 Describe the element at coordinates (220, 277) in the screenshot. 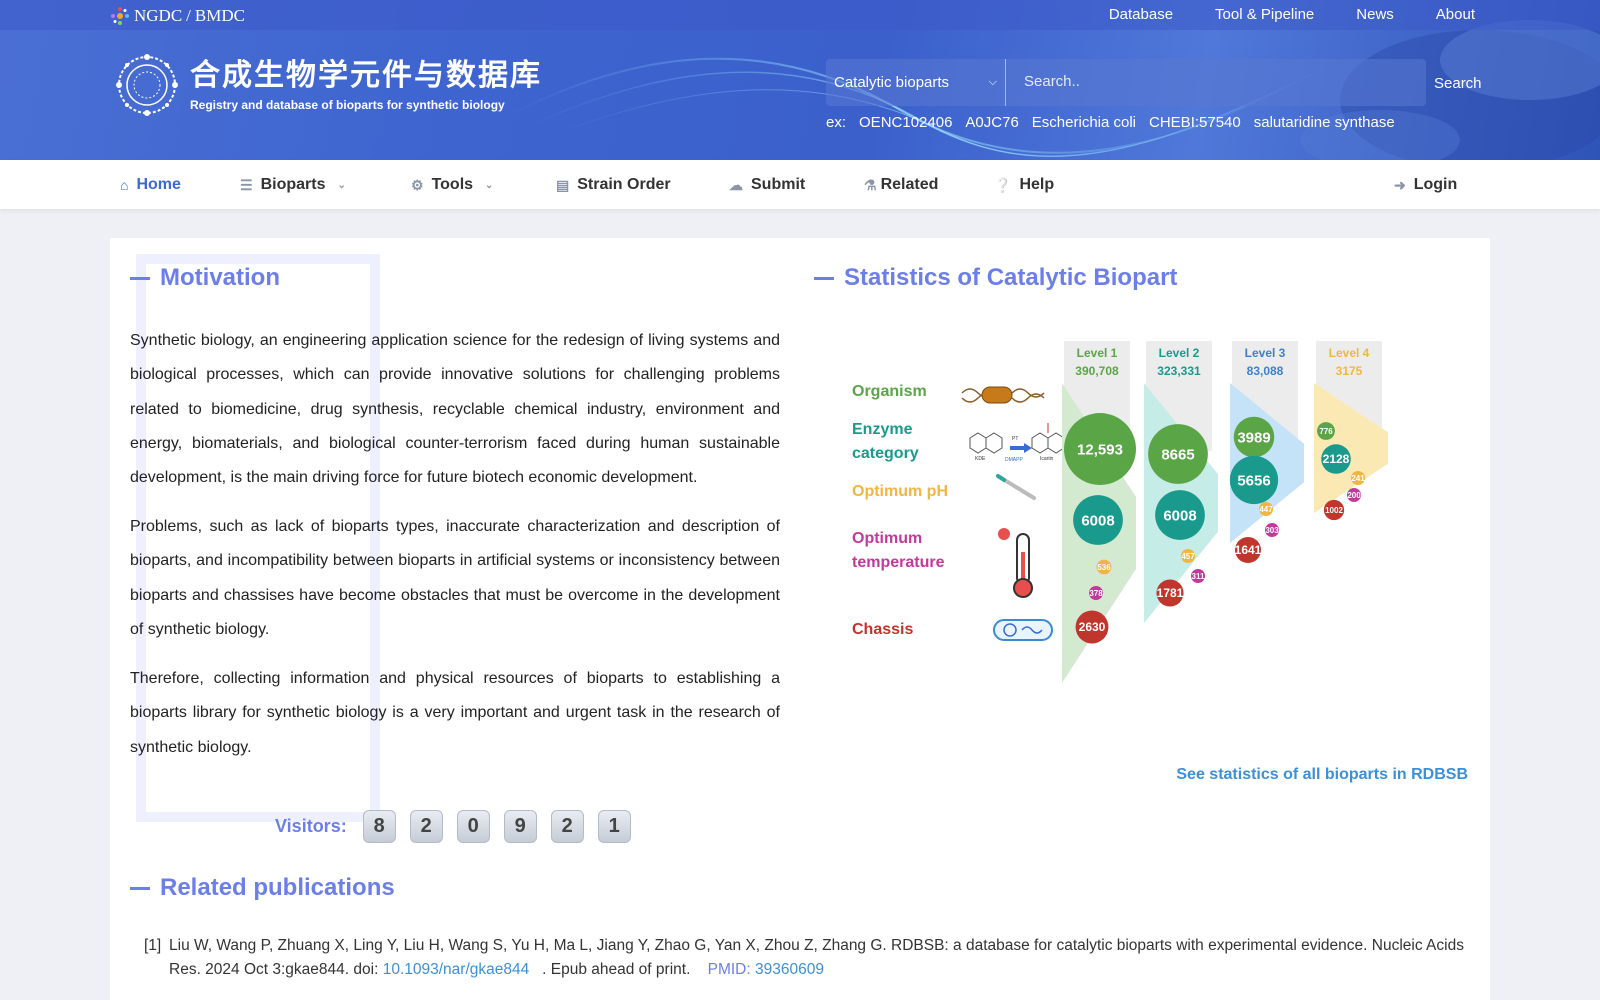

I see `motivation-title-text: Motivation` at that location.